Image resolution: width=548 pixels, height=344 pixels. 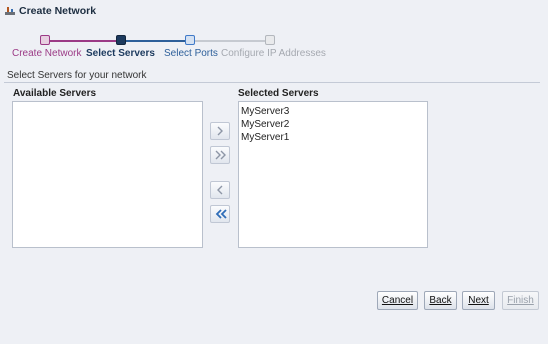 What do you see at coordinates (272, 82) in the screenshot?
I see `header-separator` at bounding box center [272, 82].